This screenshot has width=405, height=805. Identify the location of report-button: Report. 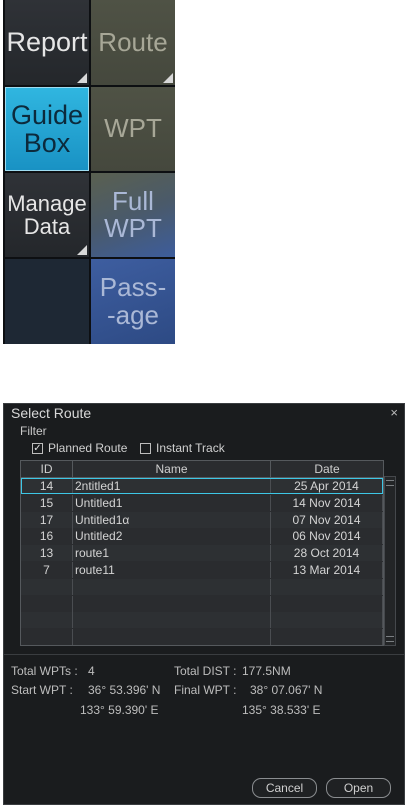
(47, 42).